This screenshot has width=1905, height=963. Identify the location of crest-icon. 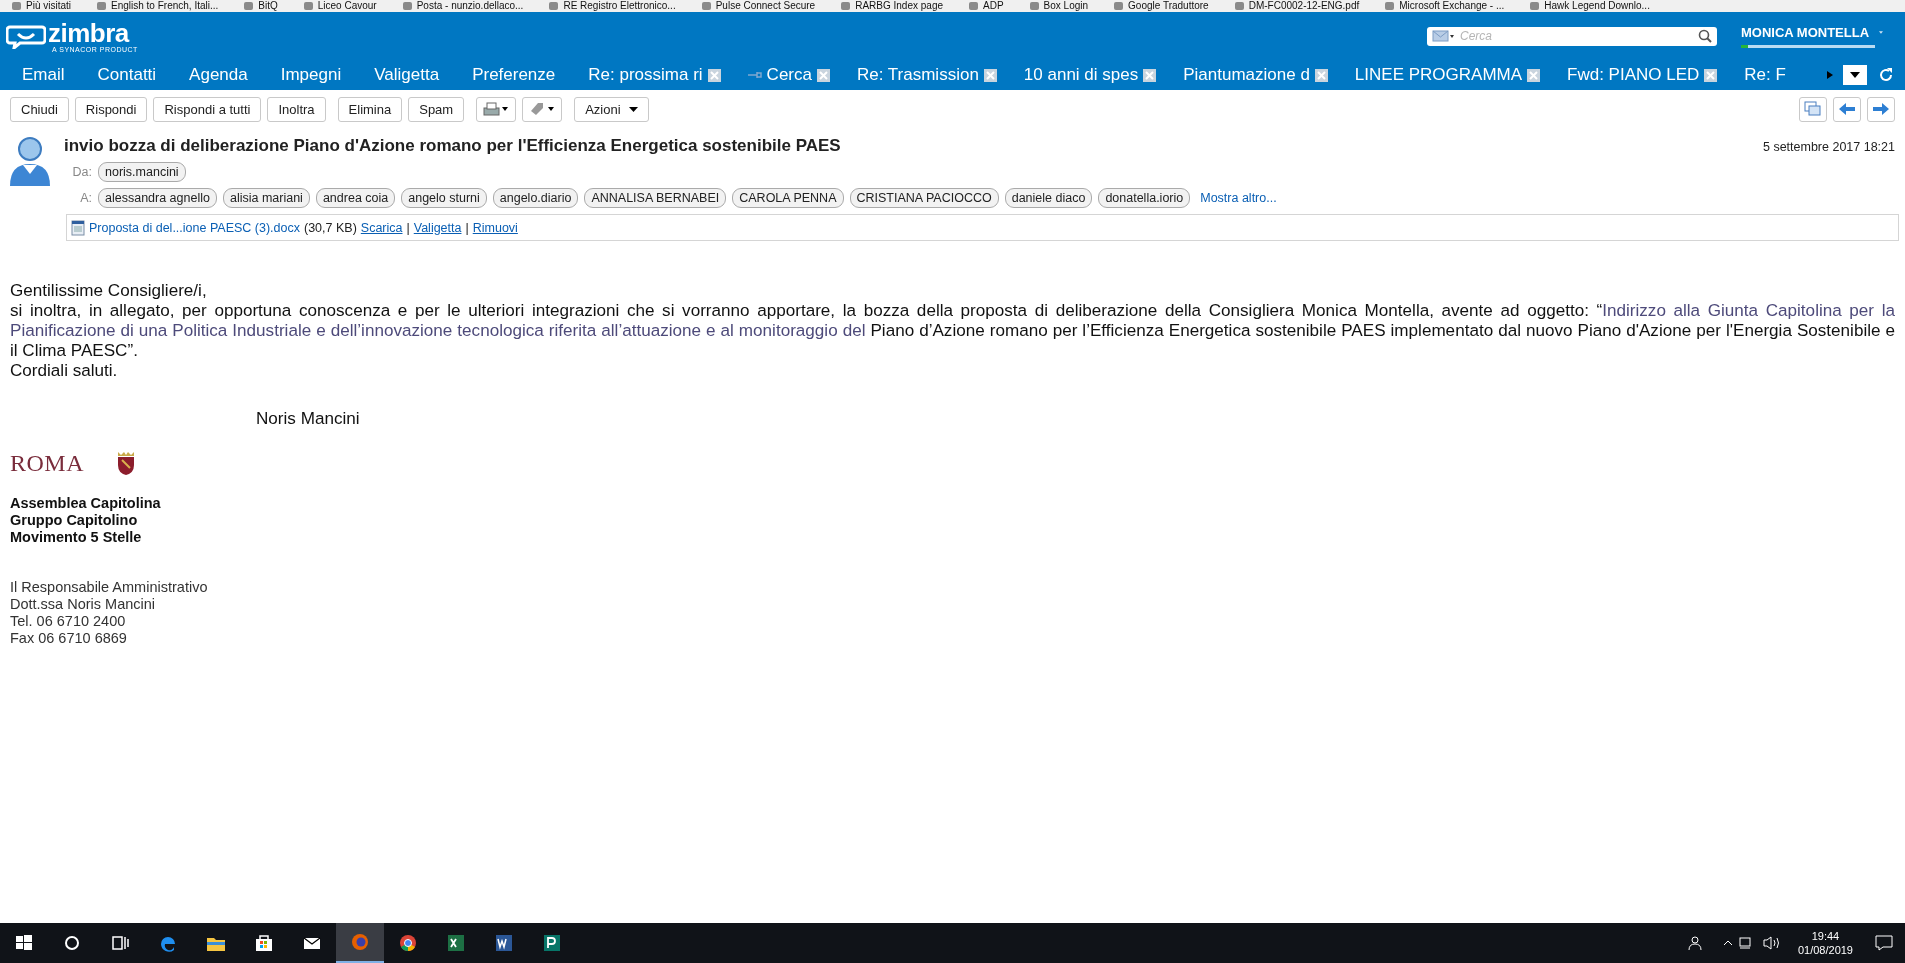
(126, 463).